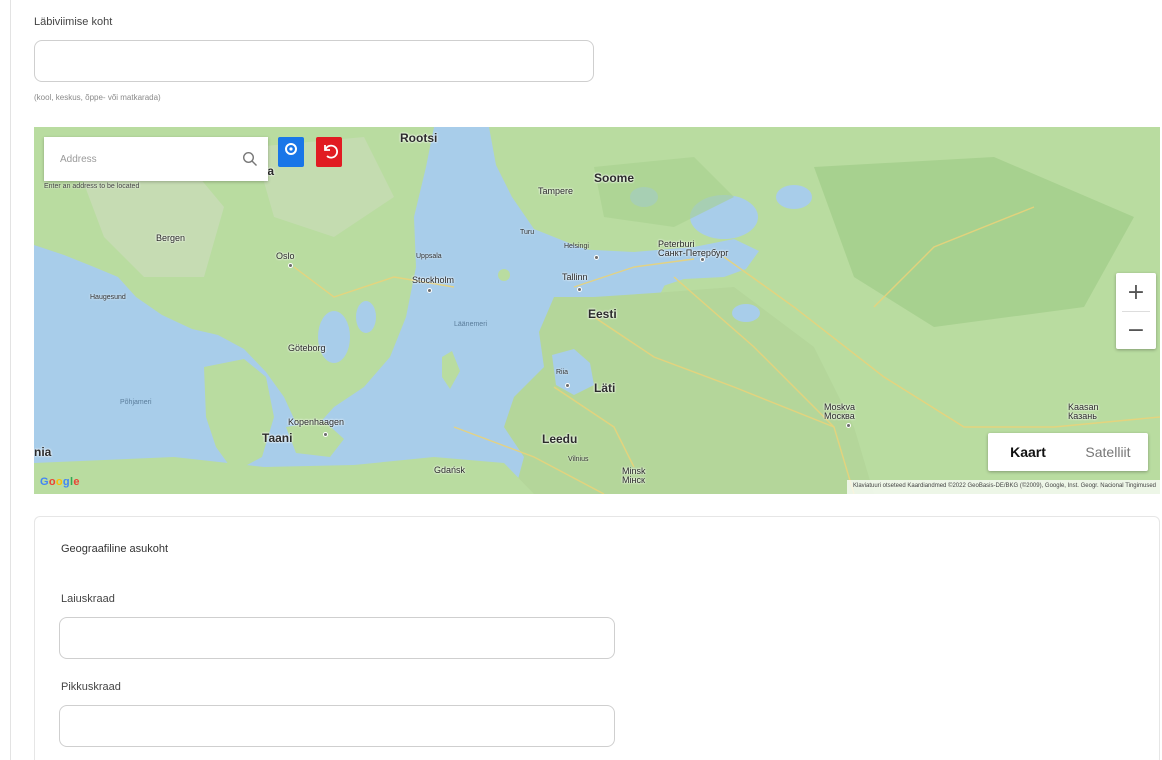  I want to click on map-address-search, so click(156, 159).